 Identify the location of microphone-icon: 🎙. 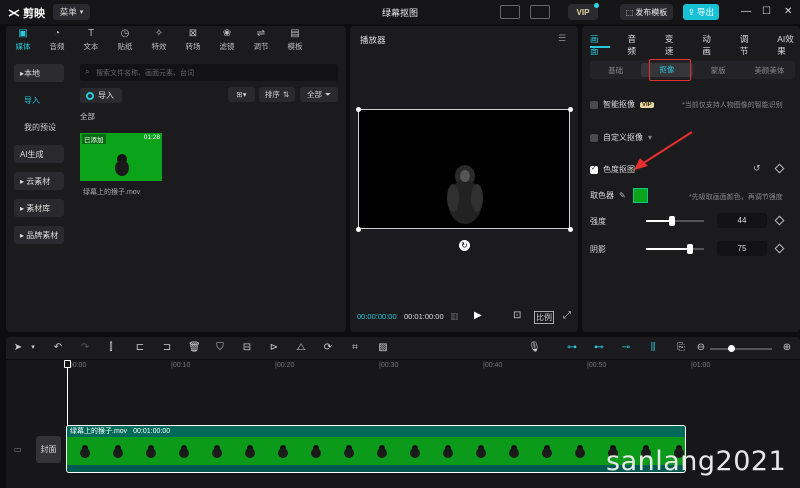
(534, 348).